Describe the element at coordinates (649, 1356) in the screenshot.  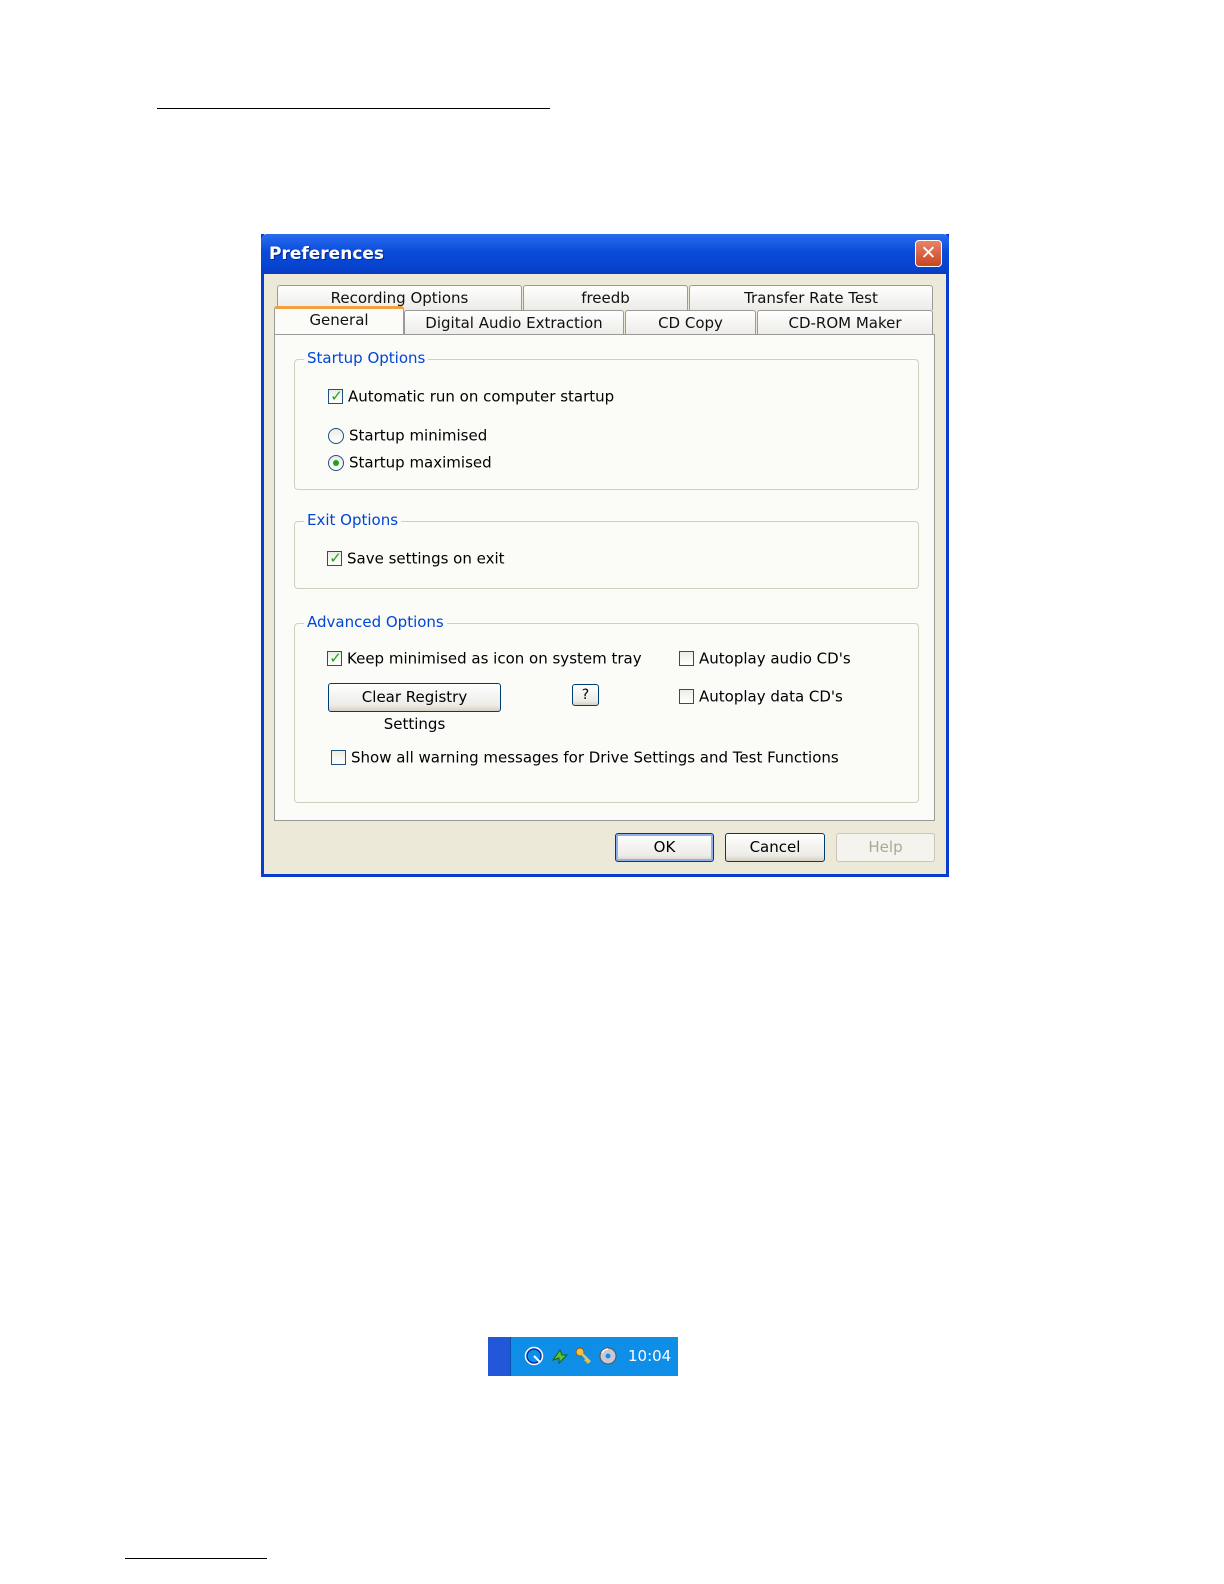
I see `tray-clock: 10:04` at that location.